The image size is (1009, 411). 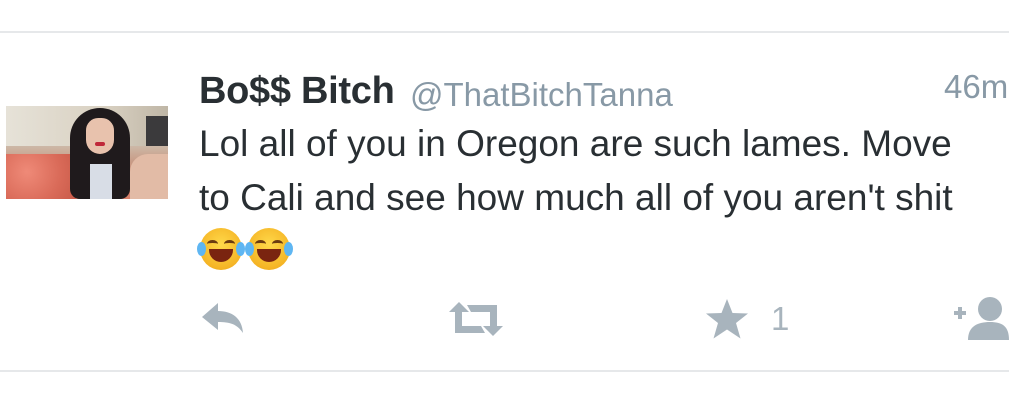 What do you see at coordinates (504, 371) in the screenshot?
I see `bottom-divider` at bounding box center [504, 371].